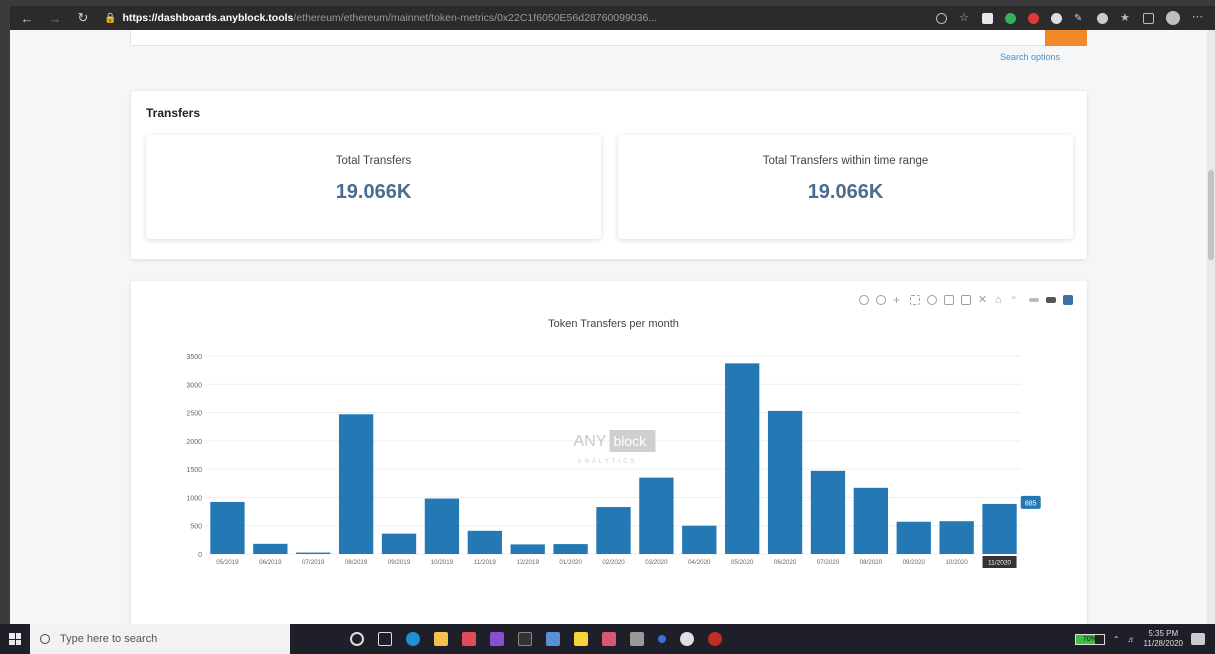  I want to click on lasso-select-icon, so click(932, 300).